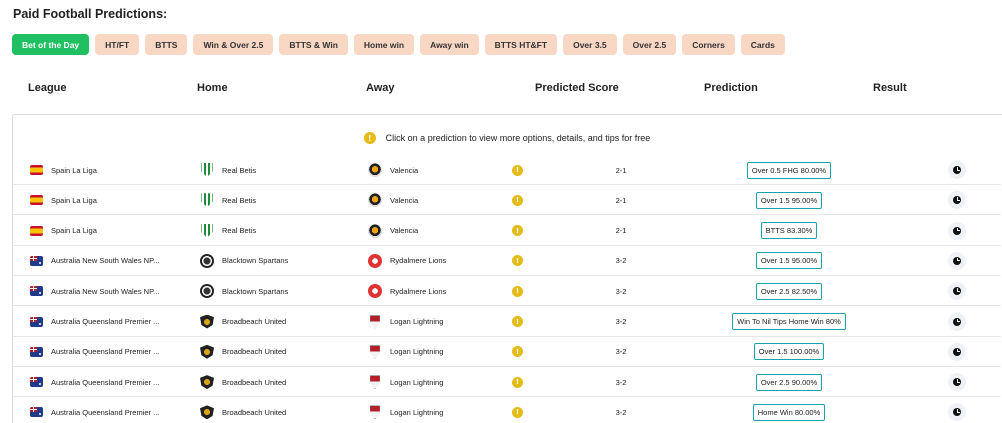  What do you see at coordinates (708, 44) in the screenshot?
I see `filter-chip-corners: Corners` at bounding box center [708, 44].